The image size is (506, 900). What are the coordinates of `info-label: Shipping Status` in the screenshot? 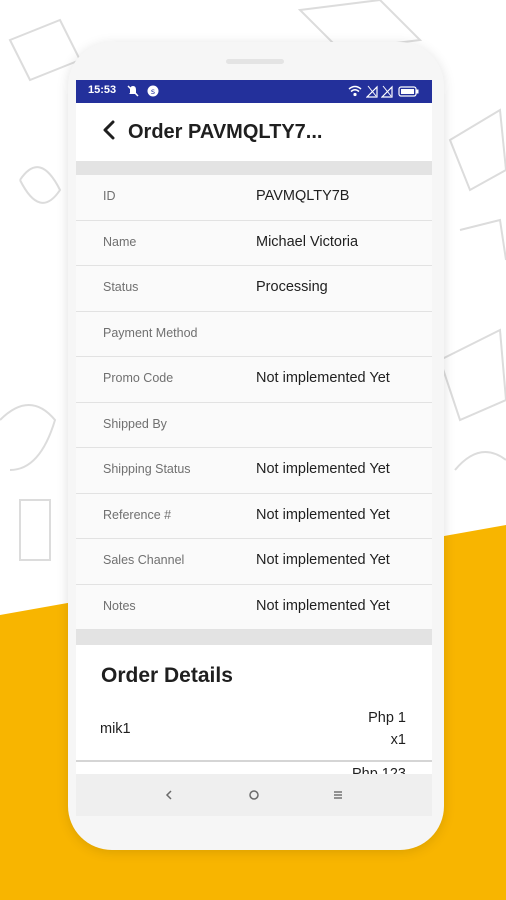 It's located at (147, 469).